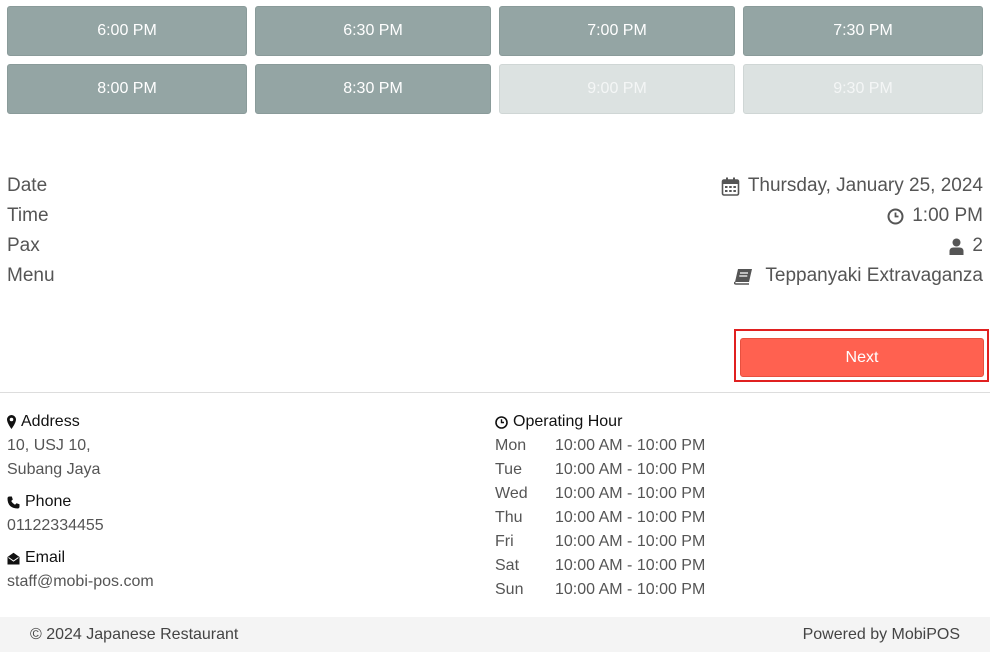 This screenshot has height=652, width=990. I want to click on powered-by-text: Powered by MobiPOS, so click(881, 634).